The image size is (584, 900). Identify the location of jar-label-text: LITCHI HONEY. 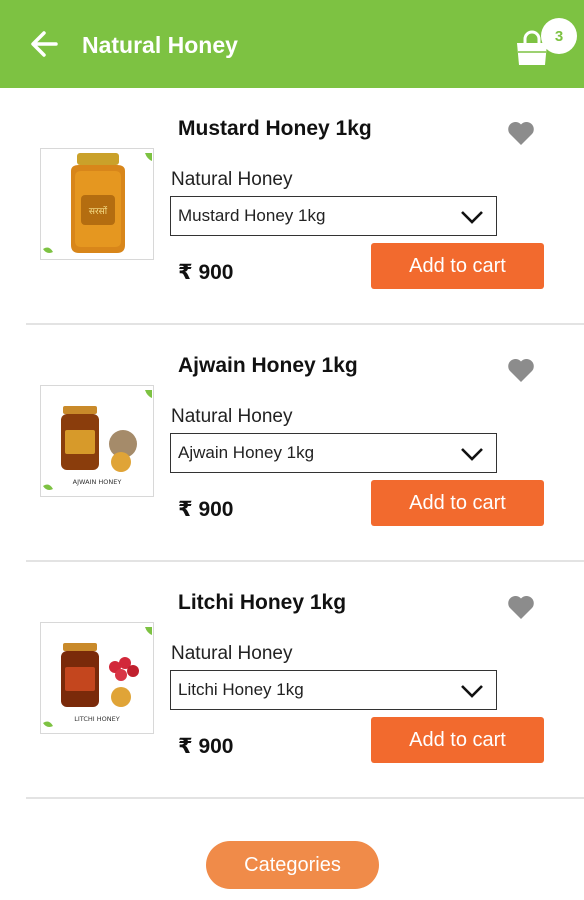
(97, 719).